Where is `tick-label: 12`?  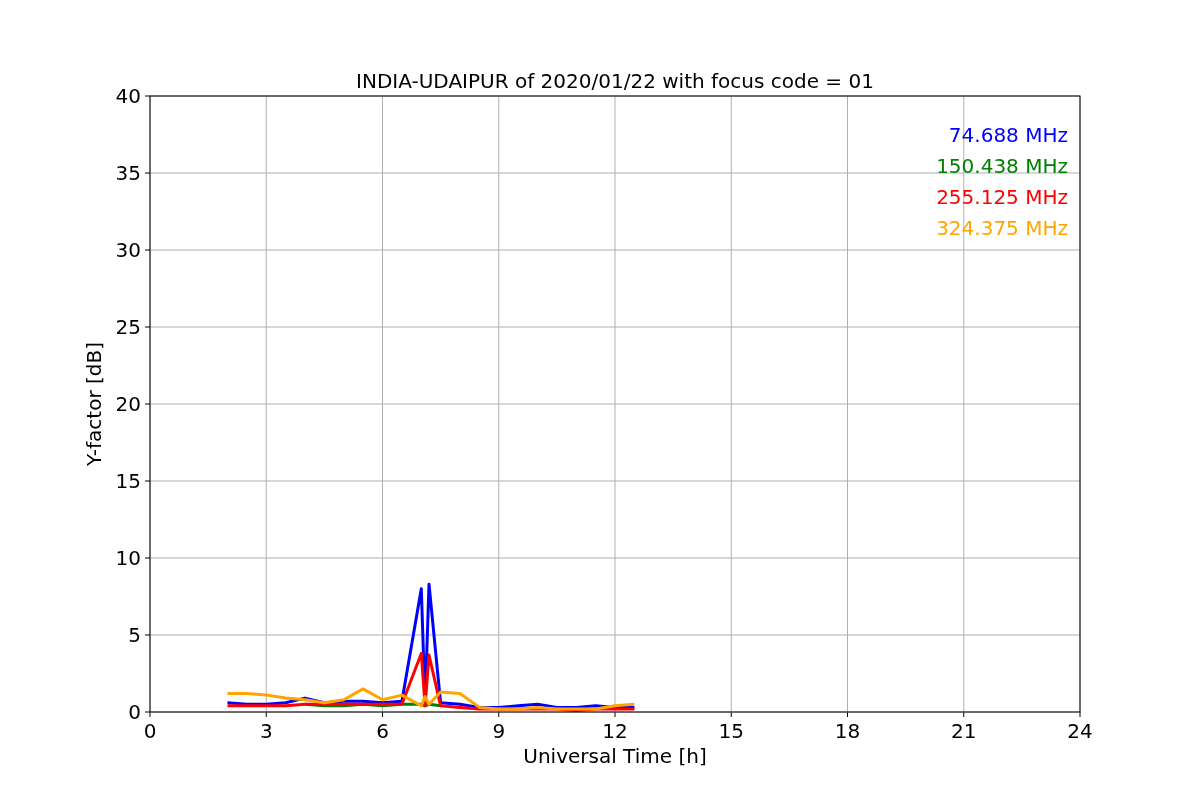 tick-label: 12 is located at coordinates (615, 731).